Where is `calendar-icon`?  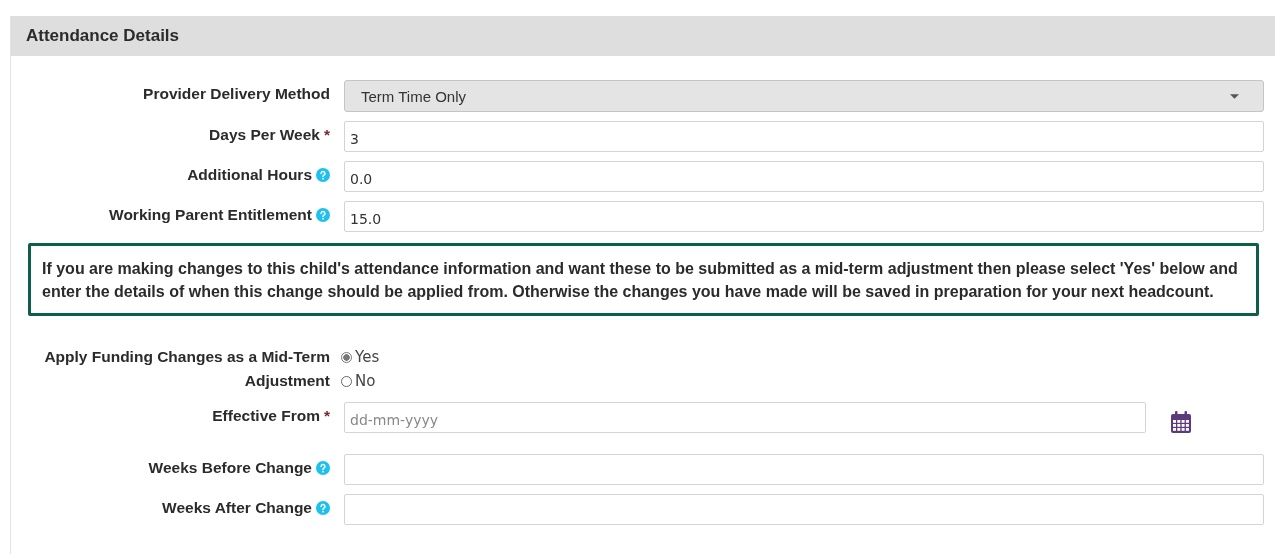 calendar-icon is located at coordinates (1181, 421).